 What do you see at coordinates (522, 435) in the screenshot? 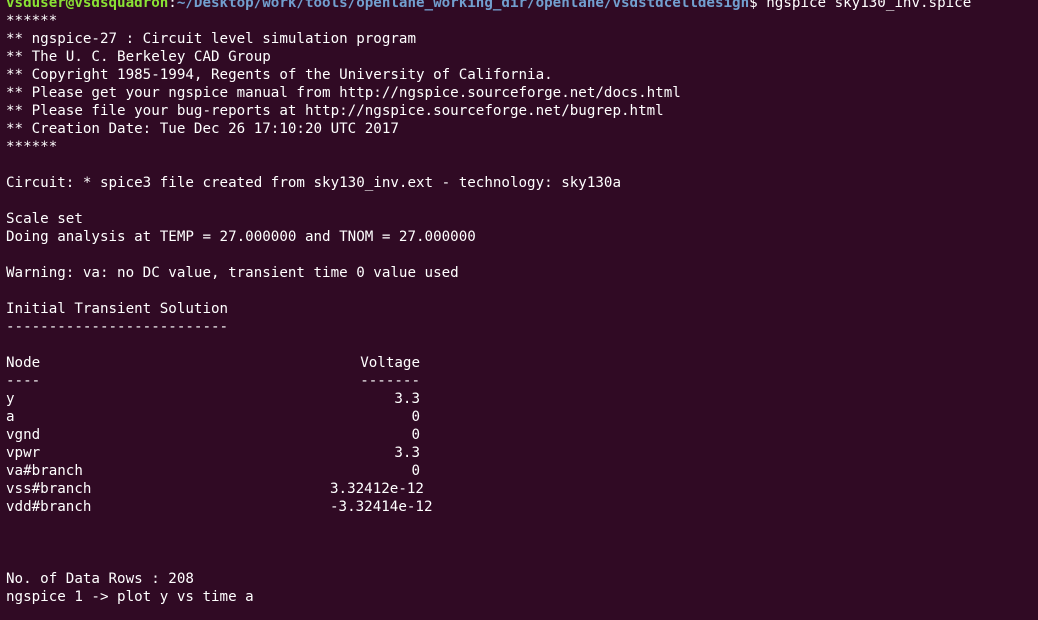
I see `table-row: vgnd 0` at bounding box center [522, 435].